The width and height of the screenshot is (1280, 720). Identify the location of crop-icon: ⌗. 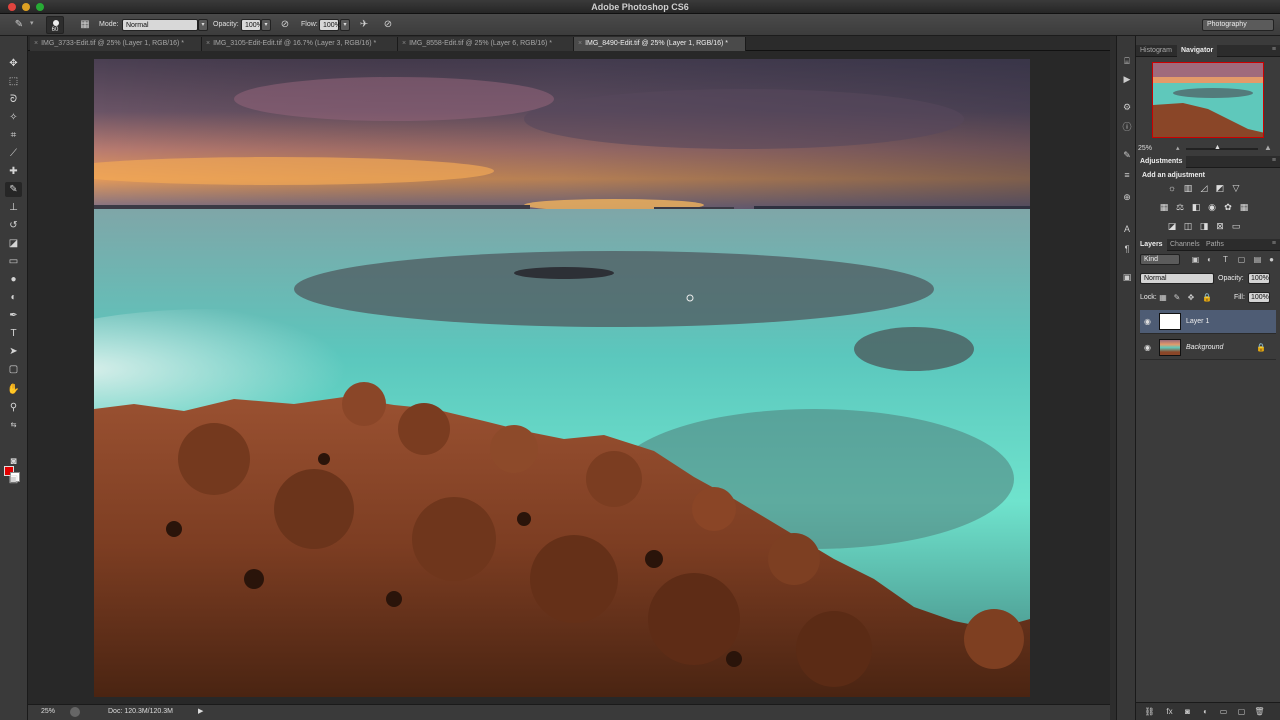
(13, 135).